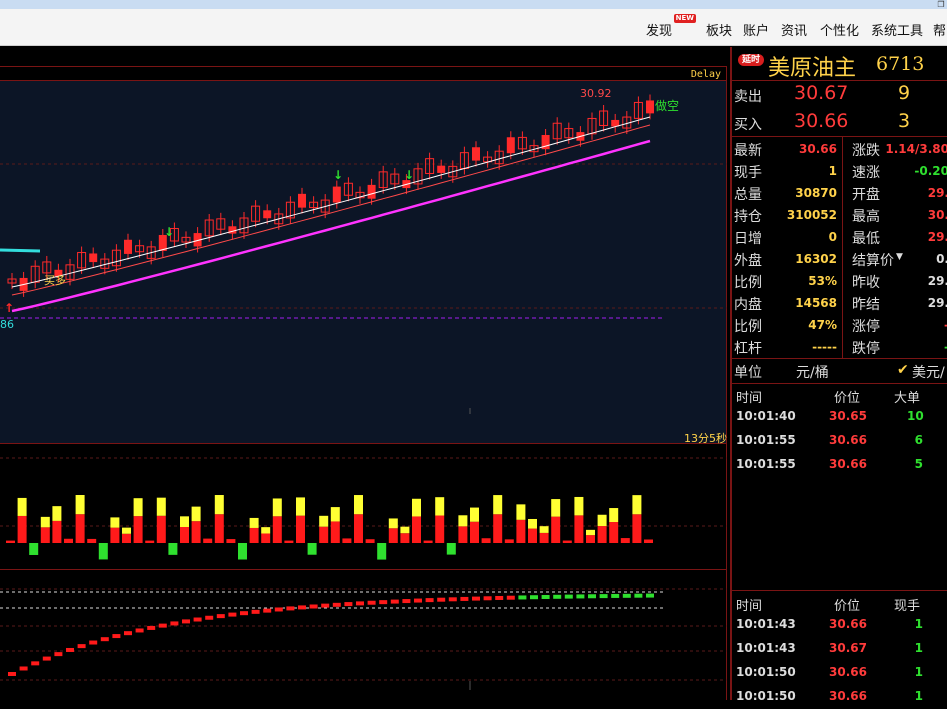 This screenshot has width=947, height=709. Describe the element at coordinates (839, 590) in the screenshot. I see `tick-divider` at that location.